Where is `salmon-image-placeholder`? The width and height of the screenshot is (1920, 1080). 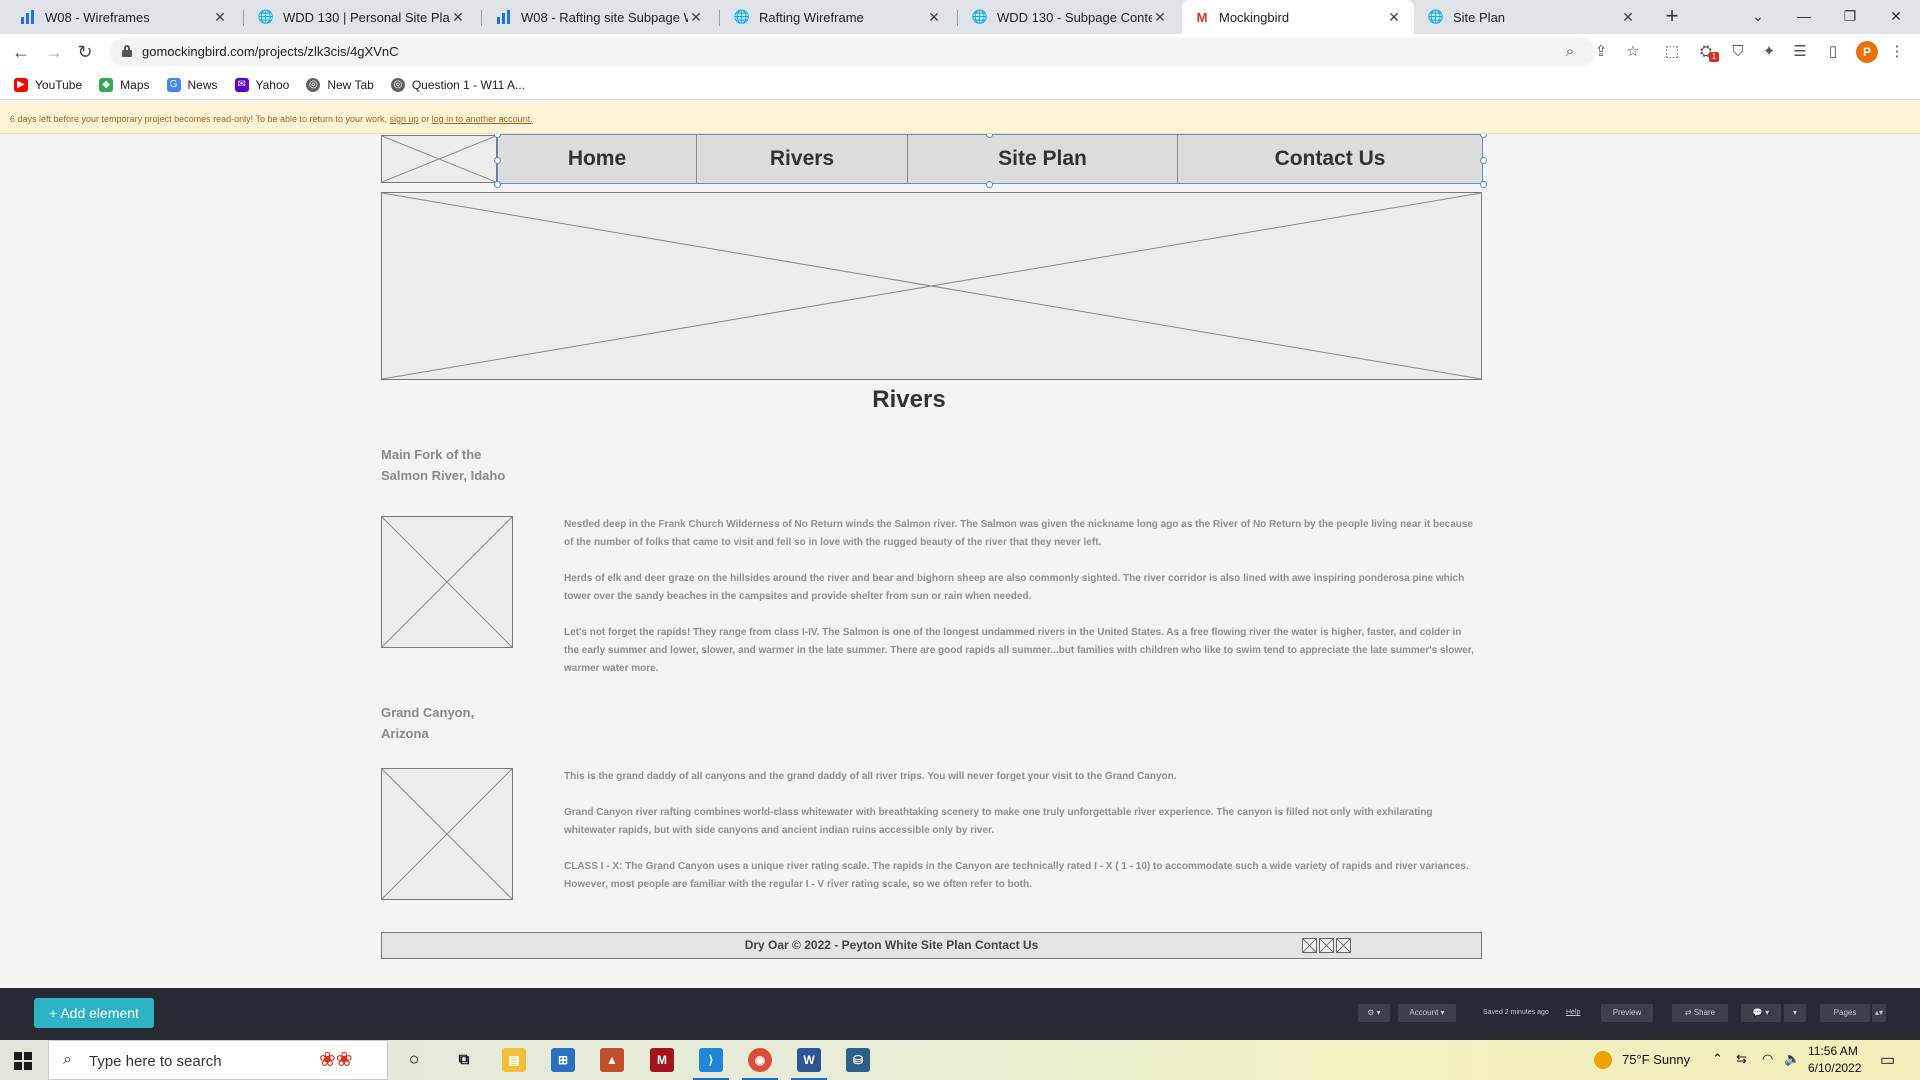 salmon-image-placeholder is located at coordinates (447, 582).